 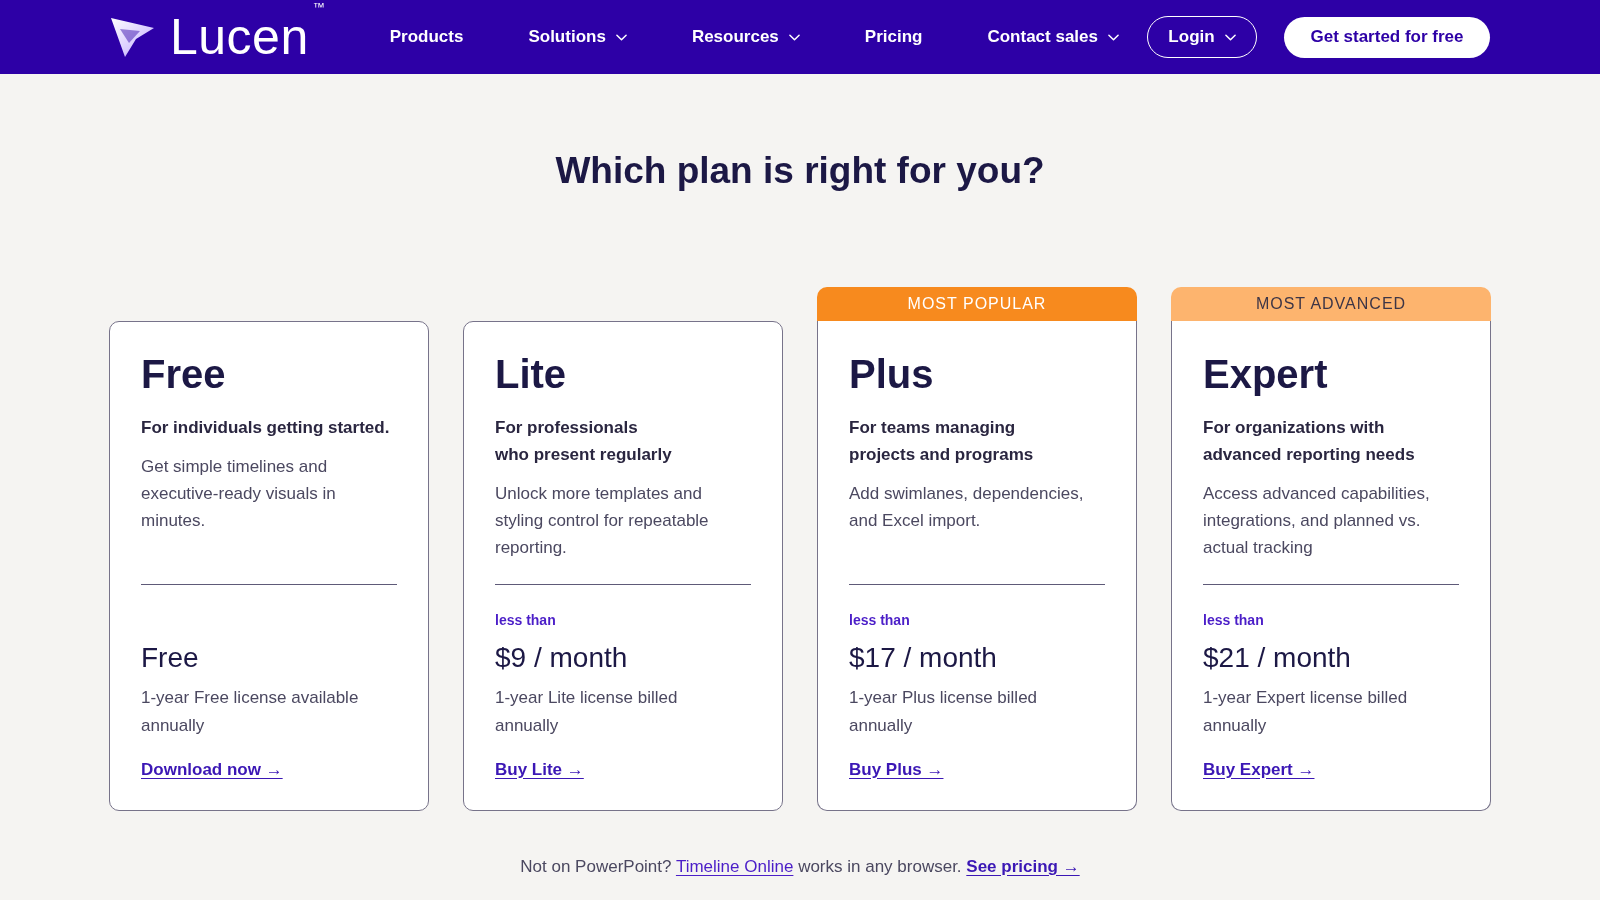 What do you see at coordinates (734, 866) in the screenshot?
I see `timeline-online-link: Timeline Online` at bounding box center [734, 866].